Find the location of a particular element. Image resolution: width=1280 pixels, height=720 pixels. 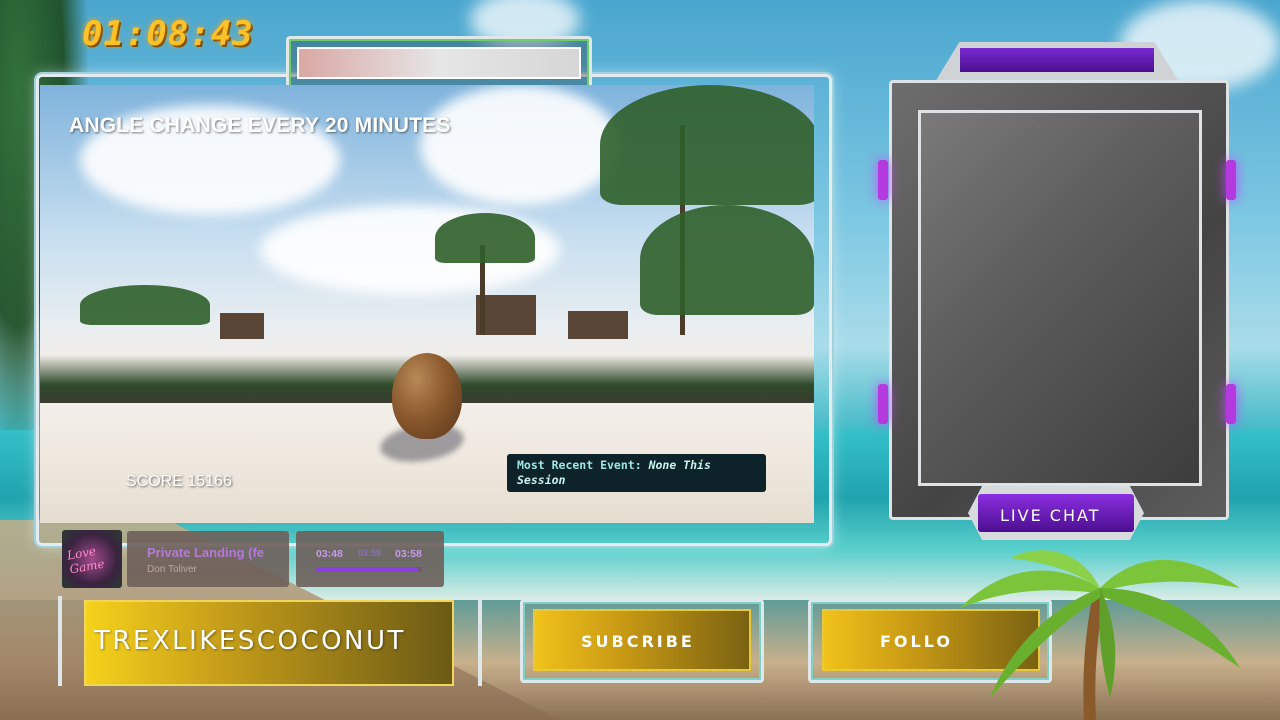

album-art: Love Game is located at coordinates (92, 559).